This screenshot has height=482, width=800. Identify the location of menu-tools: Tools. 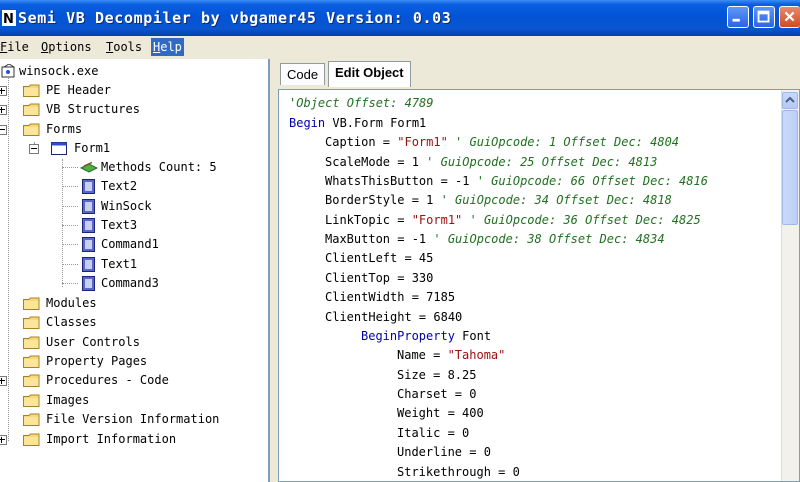
(124, 47).